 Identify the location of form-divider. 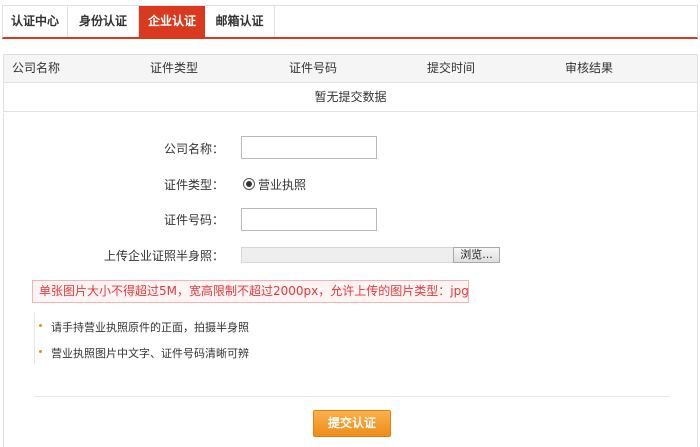
(352, 396).